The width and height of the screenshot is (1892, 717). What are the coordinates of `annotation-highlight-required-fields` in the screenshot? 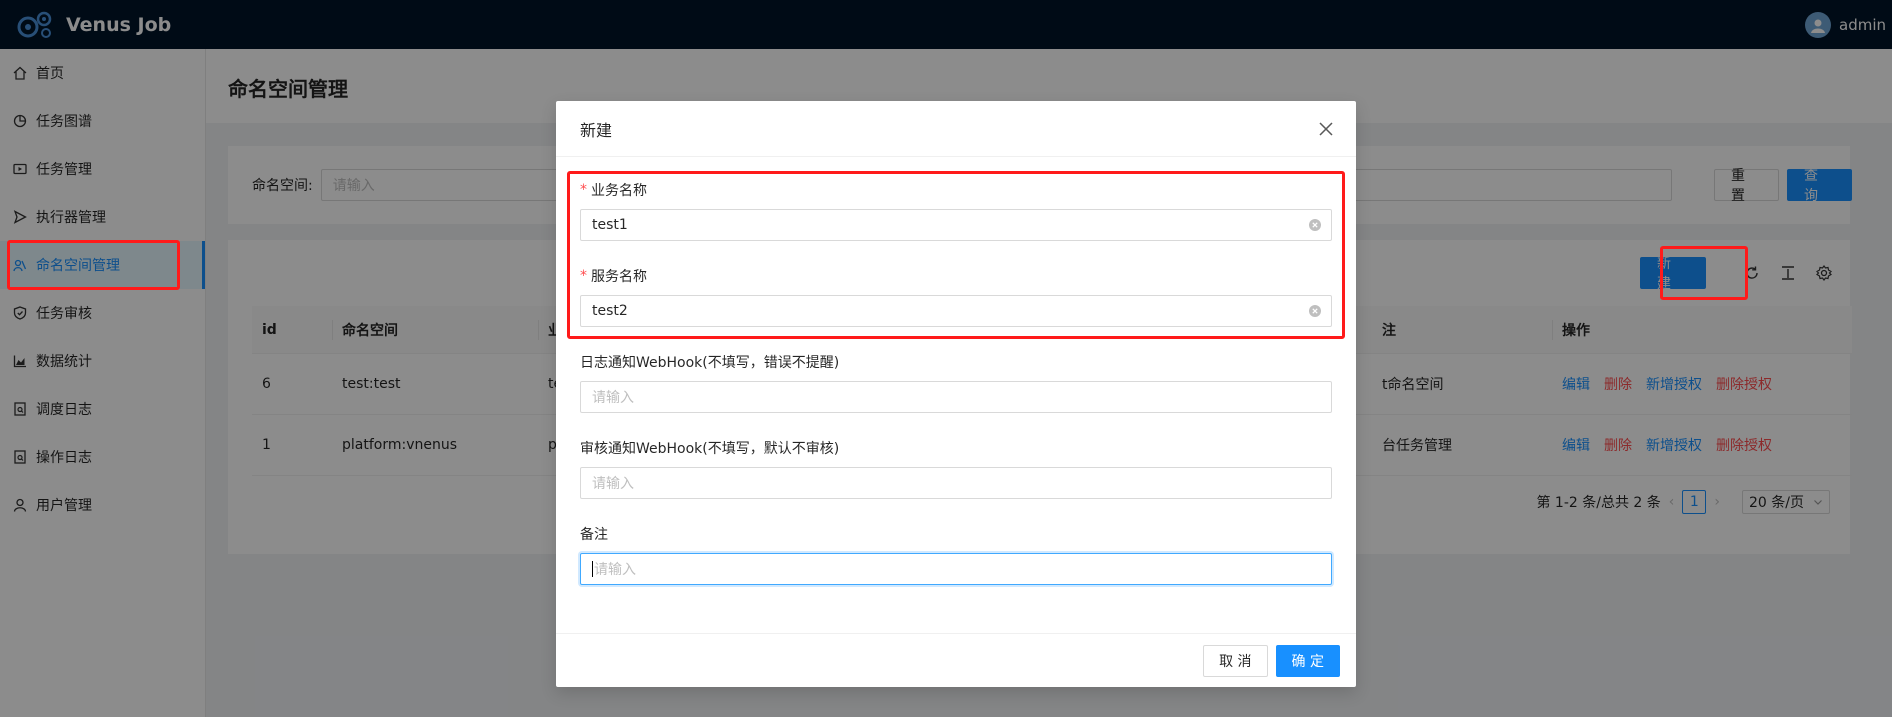 It's located at (956, 255).